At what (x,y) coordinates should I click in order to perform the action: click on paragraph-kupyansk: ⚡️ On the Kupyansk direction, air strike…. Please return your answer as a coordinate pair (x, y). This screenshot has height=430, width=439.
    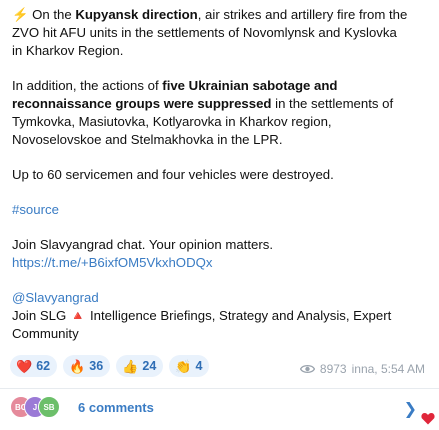
    Looking at the image, I should click on (210, 32).